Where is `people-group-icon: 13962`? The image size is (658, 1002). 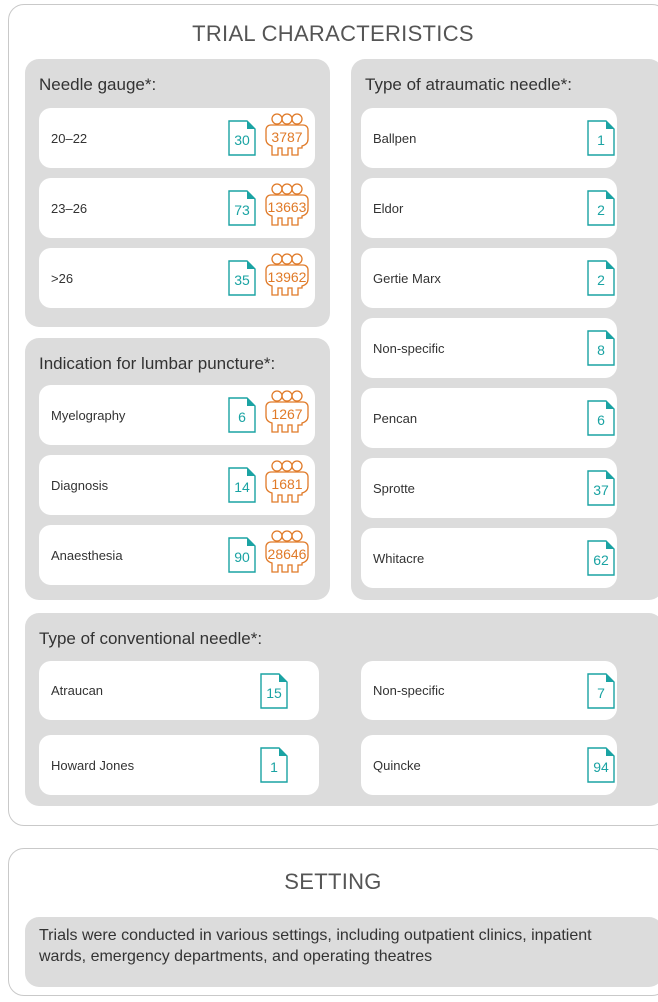 people-group-icon: 13962 is located at coordinates (287, 278).